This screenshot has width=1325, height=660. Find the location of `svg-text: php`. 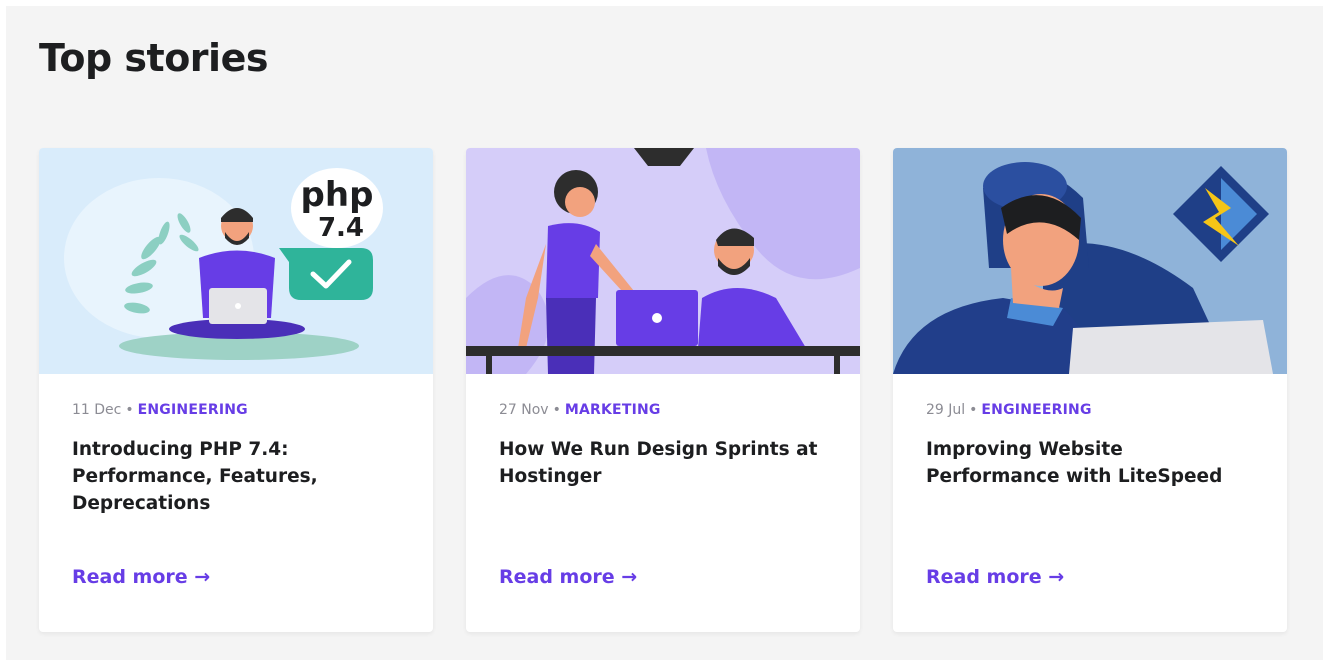

svg-text: php is located at coordinates (337, 195).